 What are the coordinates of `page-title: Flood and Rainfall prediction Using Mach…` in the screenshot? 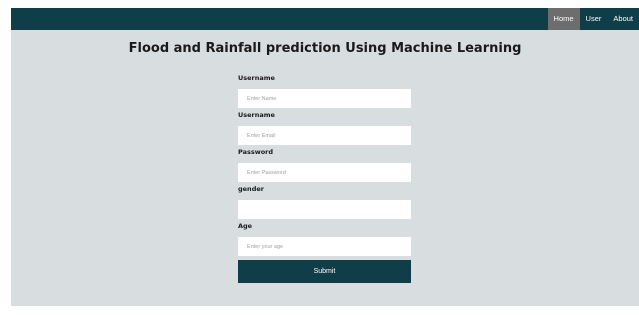 It's located at (325, 48).